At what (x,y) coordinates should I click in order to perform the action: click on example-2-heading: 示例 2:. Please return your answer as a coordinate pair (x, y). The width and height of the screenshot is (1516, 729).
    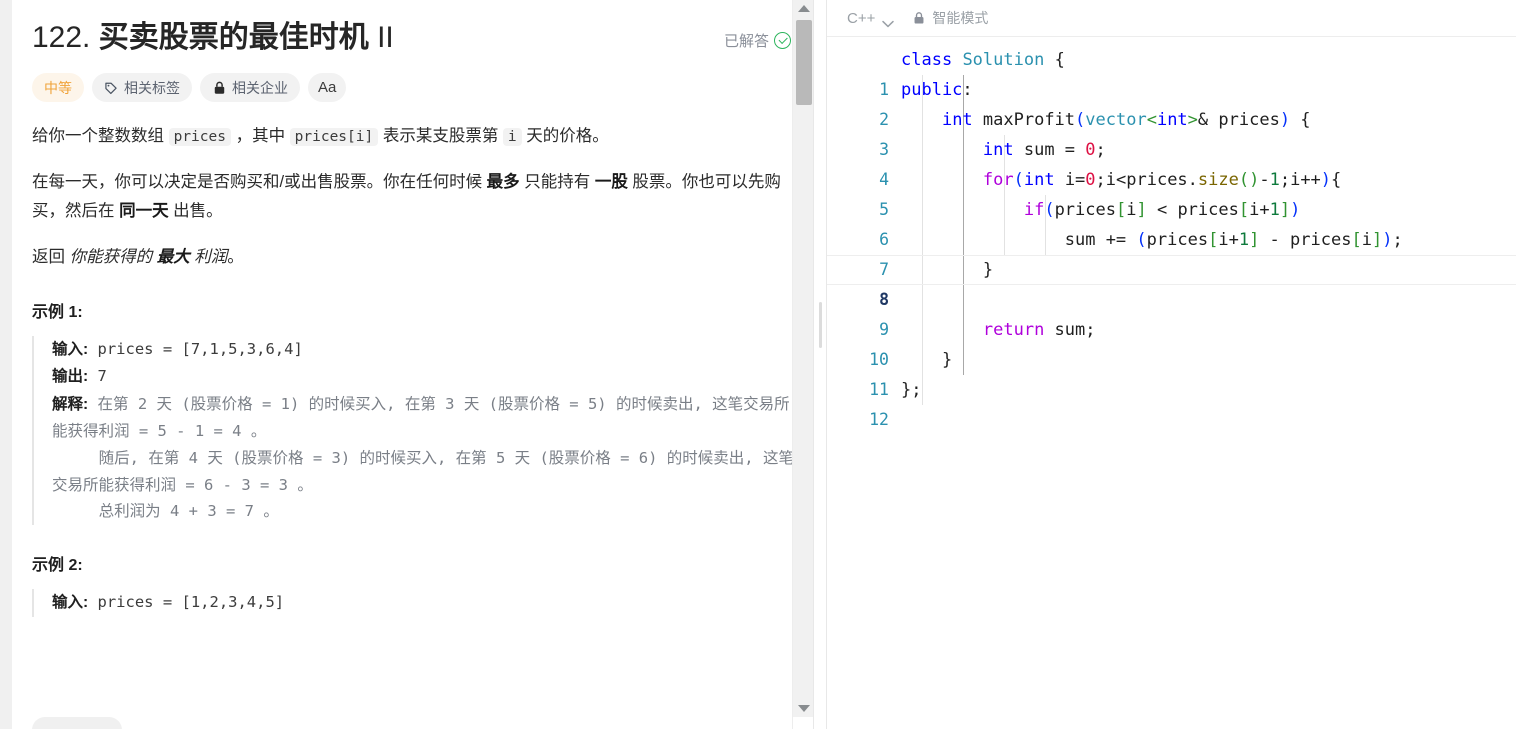
    Looking at the image, I should click on (415, 563).